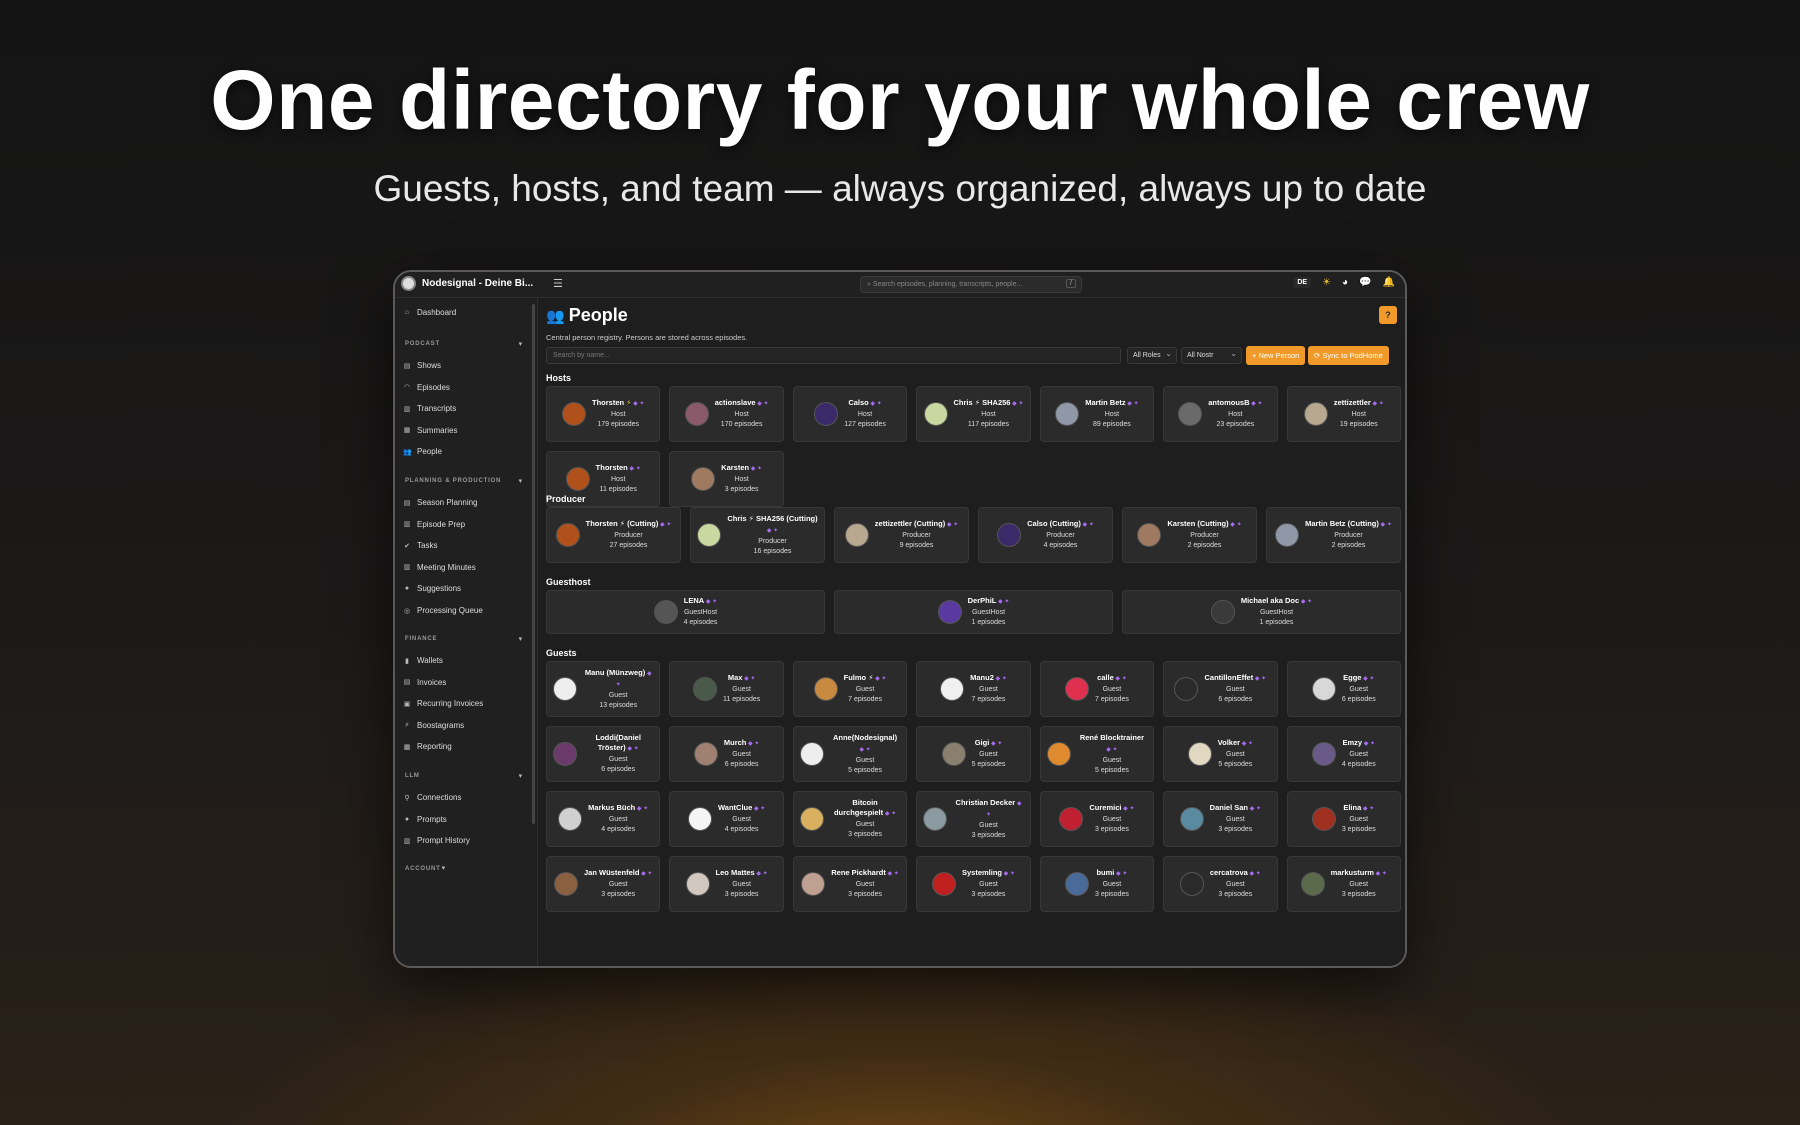 The height and width of the screenshot is (1125, 1800). I want to click on person-card: Manu2 ◆ ✦ Guest 7 episodes, so click(973, 689).